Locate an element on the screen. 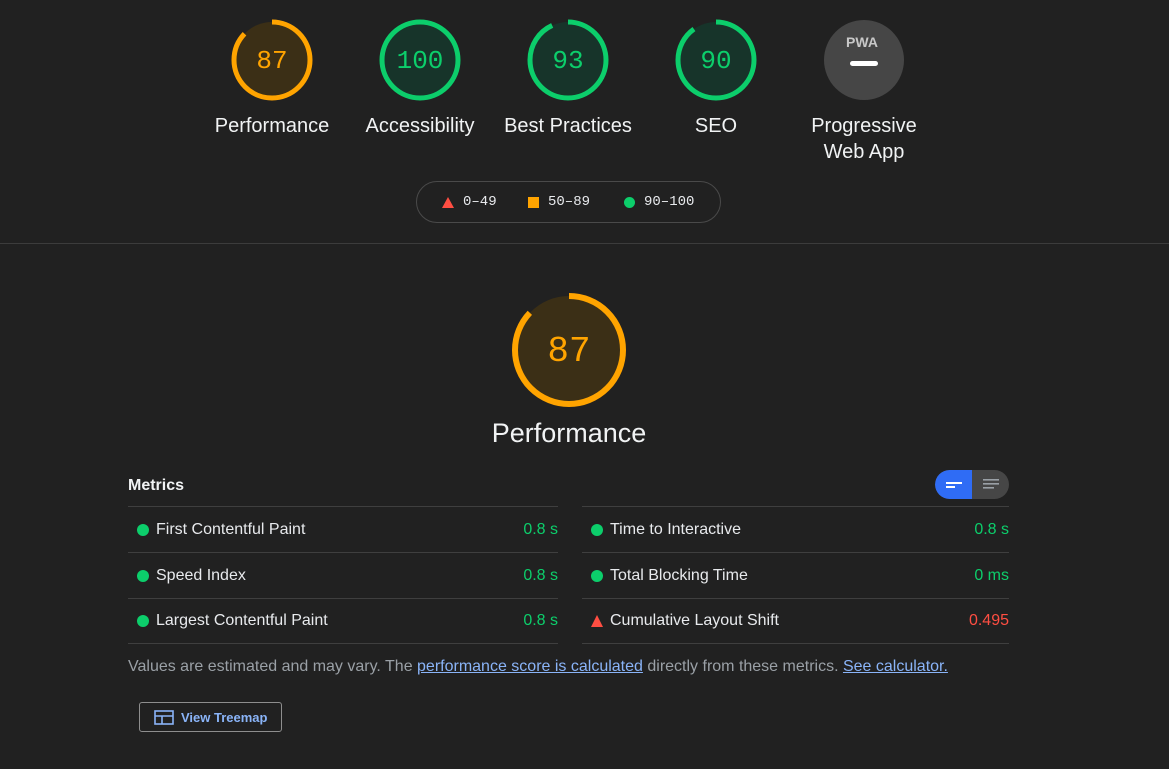 Image resolution: width=1169 pixels, height=769 pixels. note-prefix: Values are estimated and may vary. The is located at coordinates (273, 666).